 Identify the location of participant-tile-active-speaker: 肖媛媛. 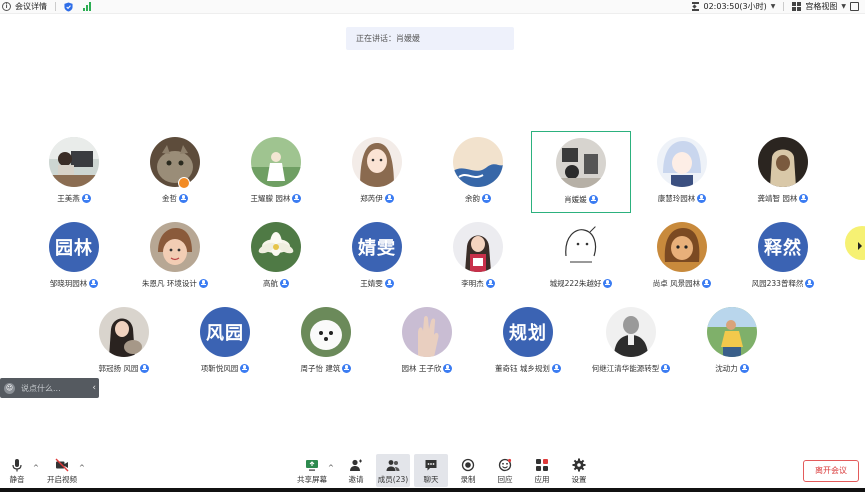
(581, 172).